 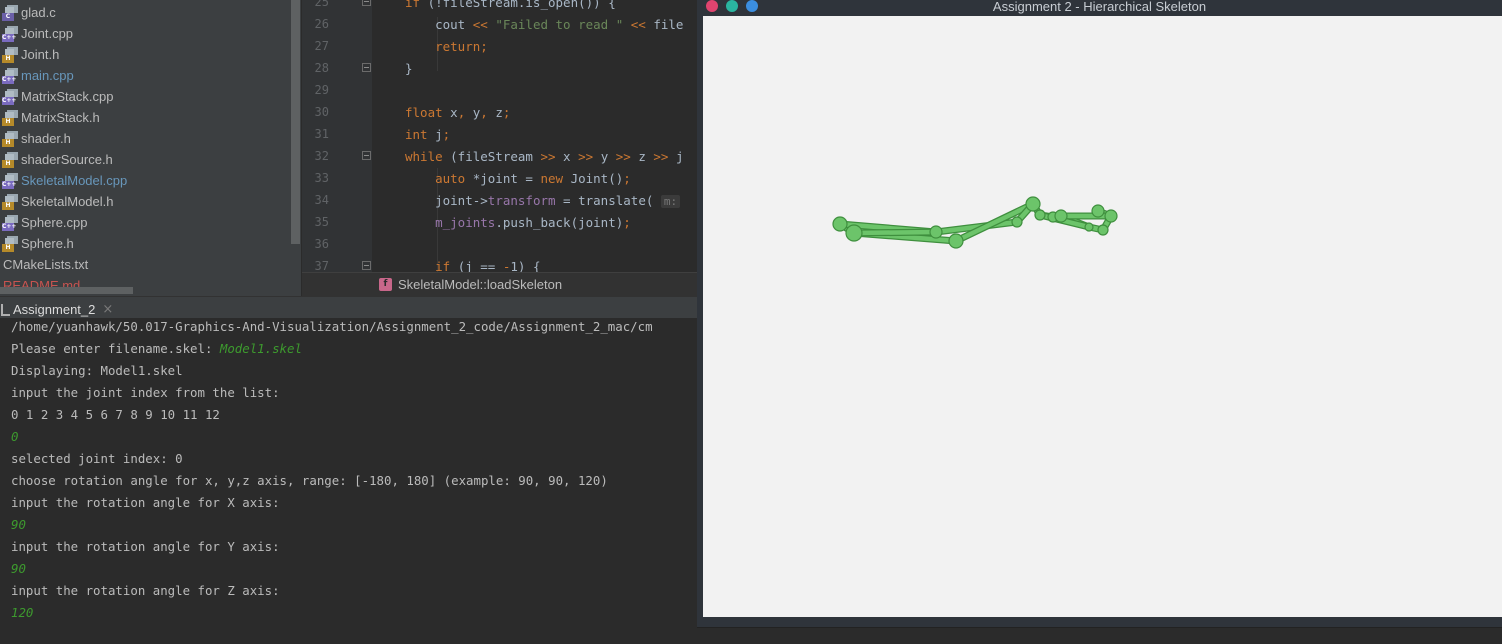 I want to click on code-token: "Failed to read ", so click(x=559, y=24).